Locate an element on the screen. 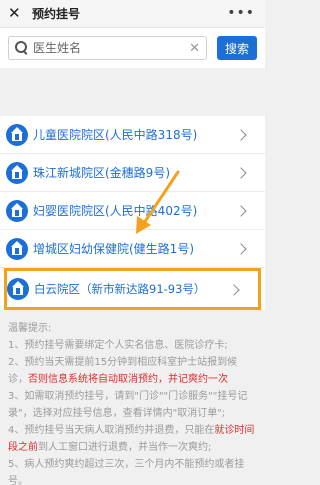 The width and height of the screenshot is (320, 485). more-options-icon: ••• is located at coordinates (241, 13).